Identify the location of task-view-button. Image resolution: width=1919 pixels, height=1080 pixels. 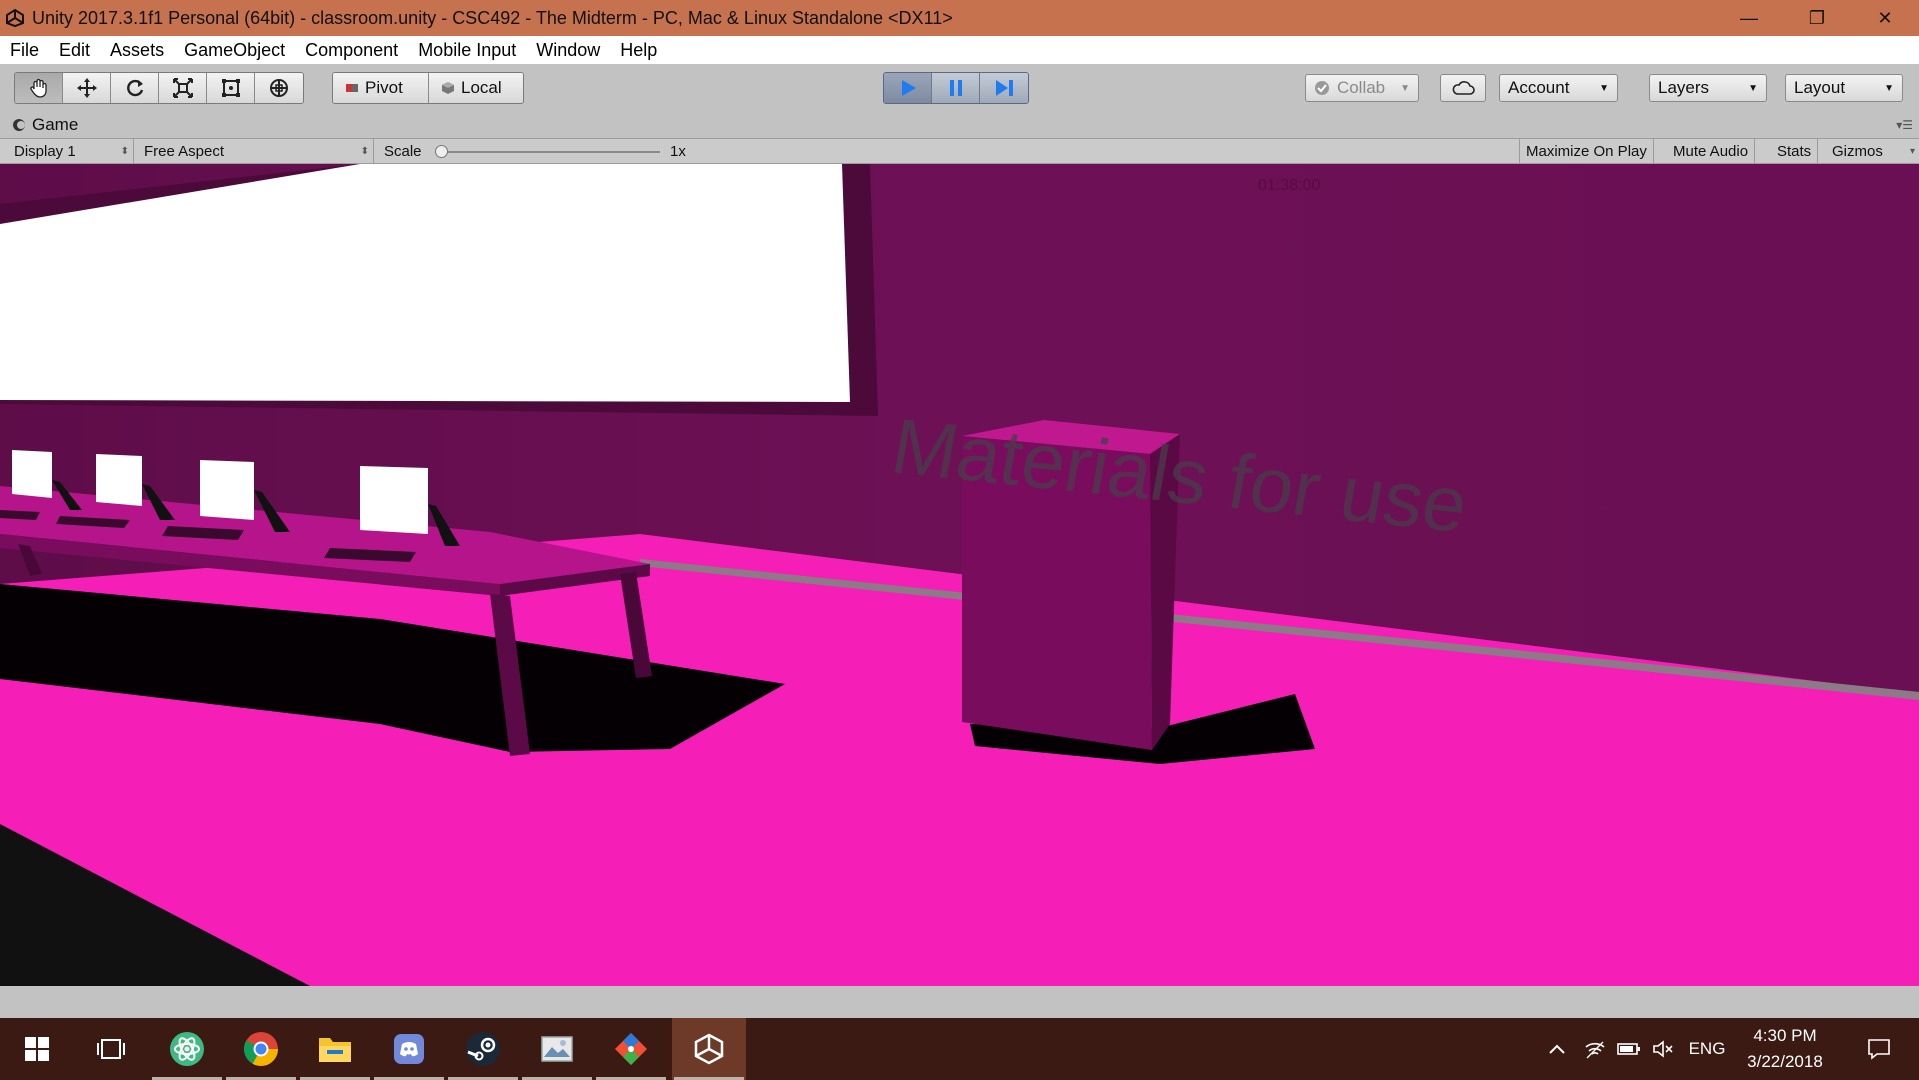
(111, 1049).